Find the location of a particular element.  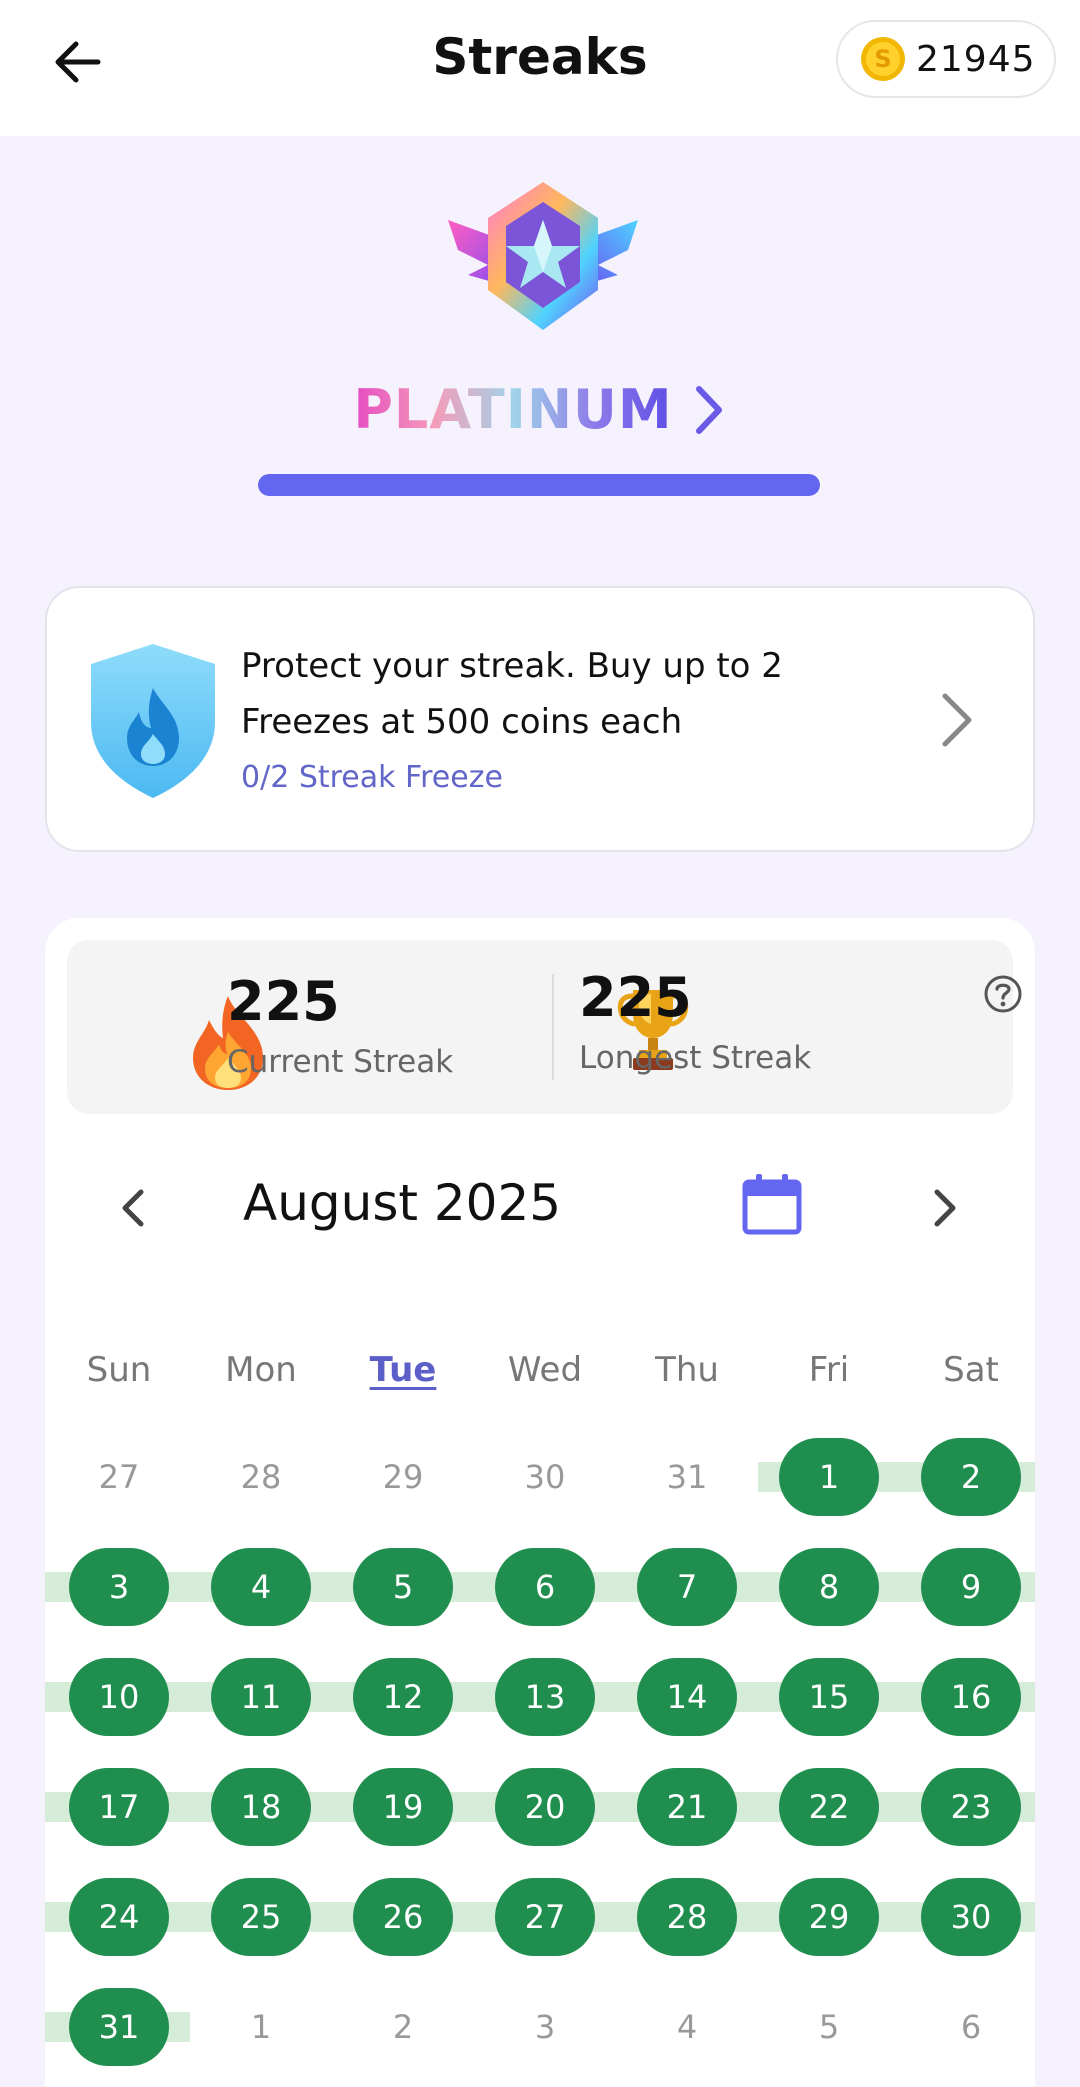

streak-day: 24 is located at coordinates (119, 1917).